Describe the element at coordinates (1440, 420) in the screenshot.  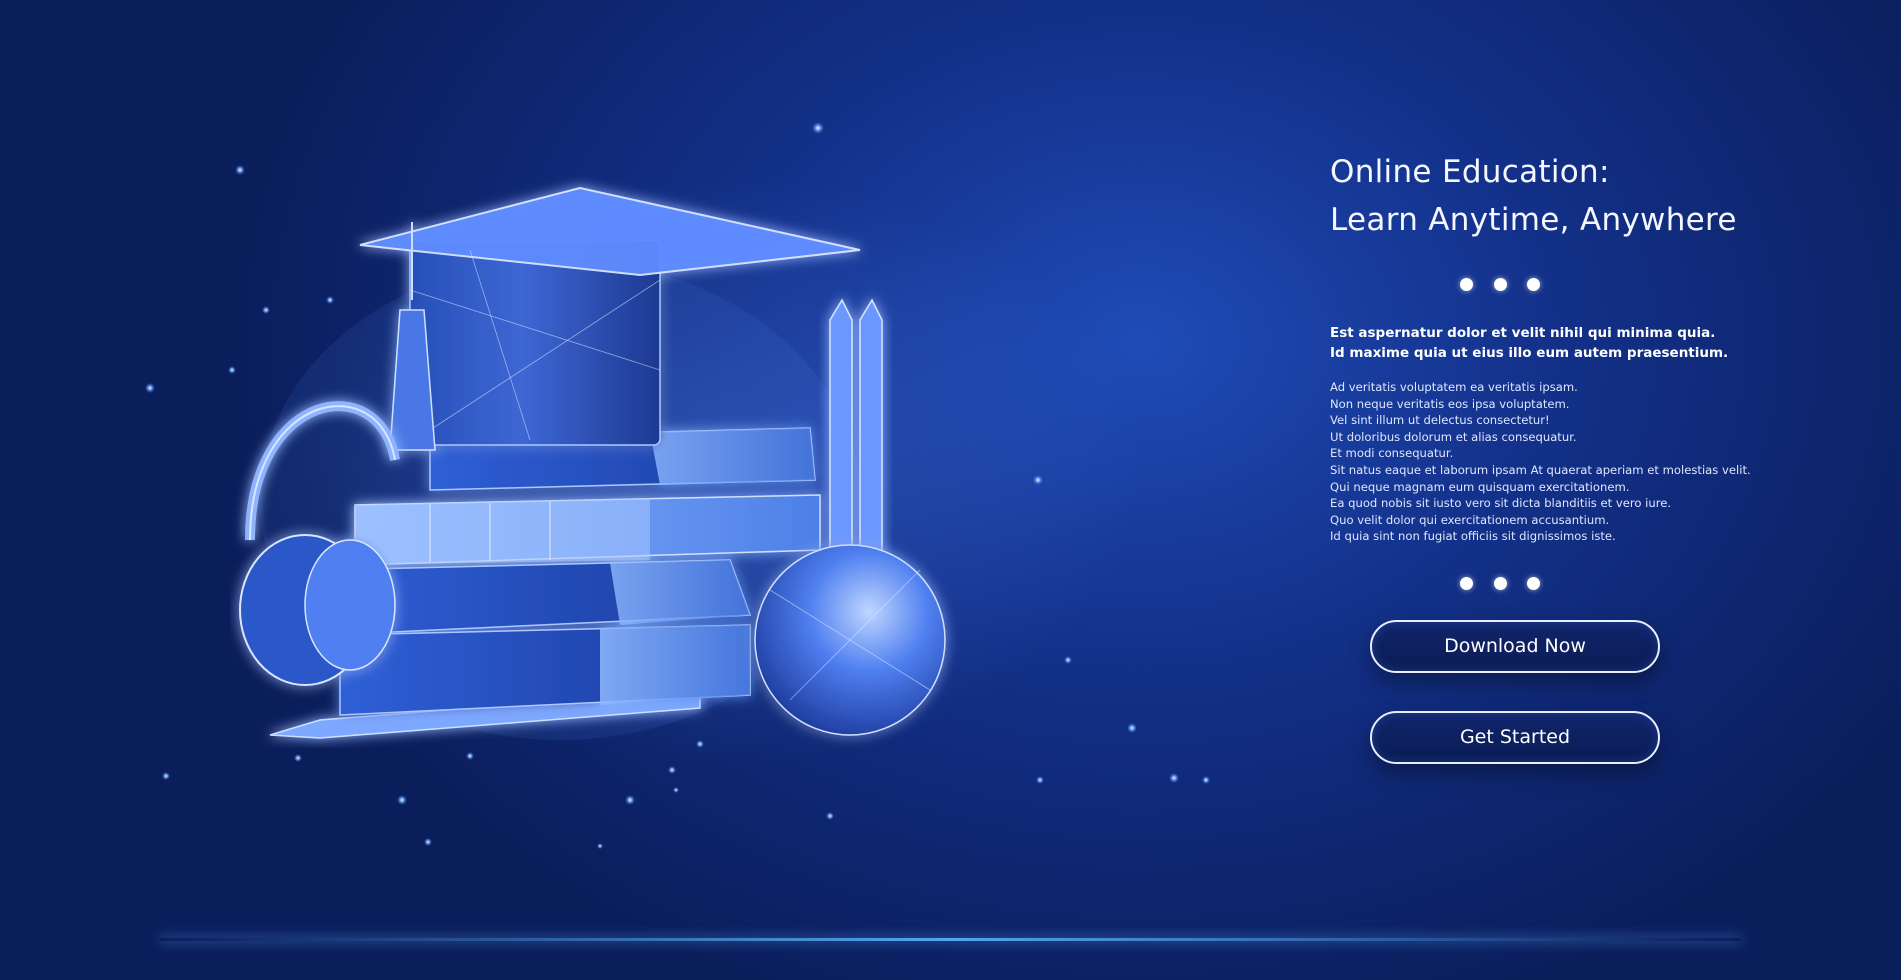
I see `body-line: Vel sint illum ut delectus consectetur!` at that location.